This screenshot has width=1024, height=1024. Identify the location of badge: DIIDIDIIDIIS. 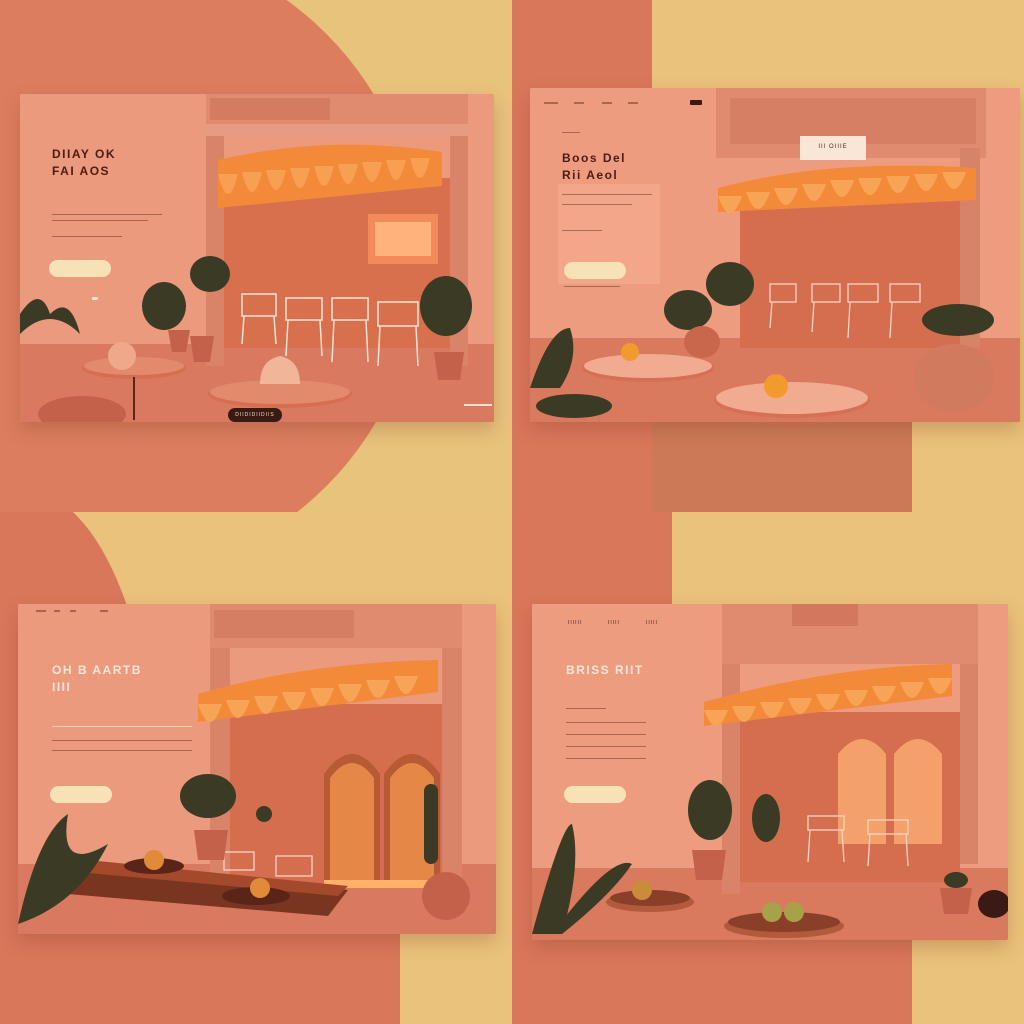
(255, 415).